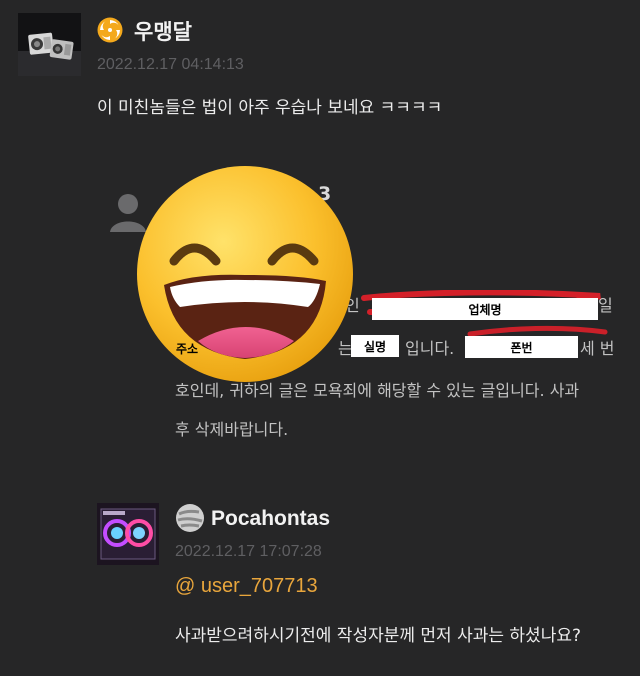 The image size is (640, 676). I want to click on comment-timestamp: 2022.12.17 04:14:13, so click(170, 64).